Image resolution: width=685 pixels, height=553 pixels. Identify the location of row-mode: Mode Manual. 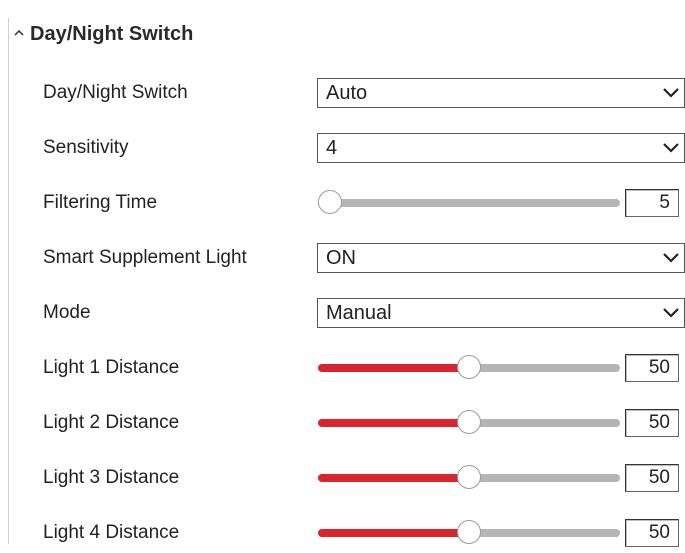
(342, 313).